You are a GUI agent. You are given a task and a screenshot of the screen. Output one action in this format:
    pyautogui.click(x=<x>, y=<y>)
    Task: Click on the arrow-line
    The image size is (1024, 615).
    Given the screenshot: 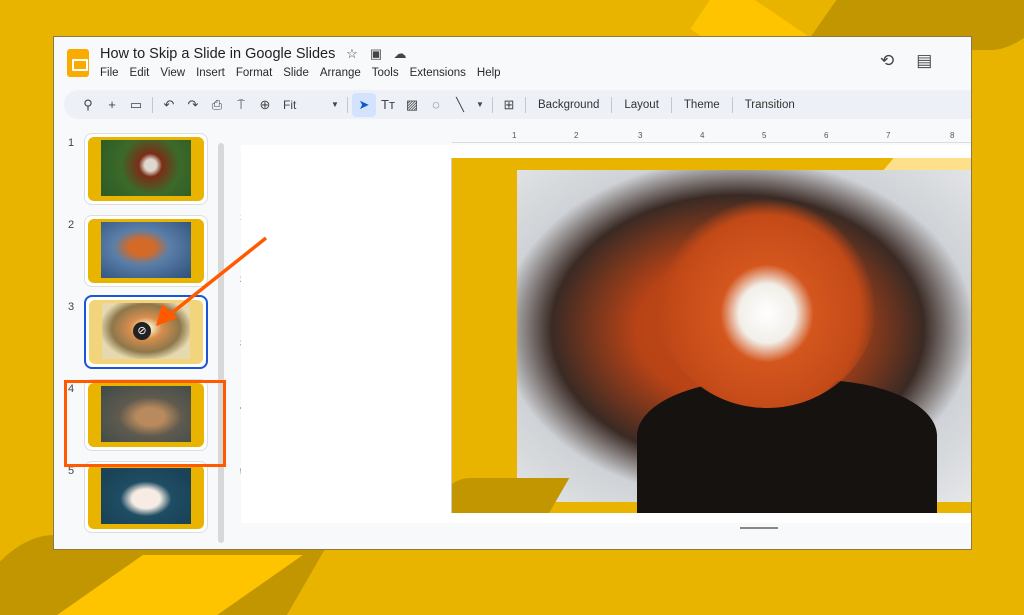 What is the action you would take?
    pyautogui.click(x=217, y=277)
    